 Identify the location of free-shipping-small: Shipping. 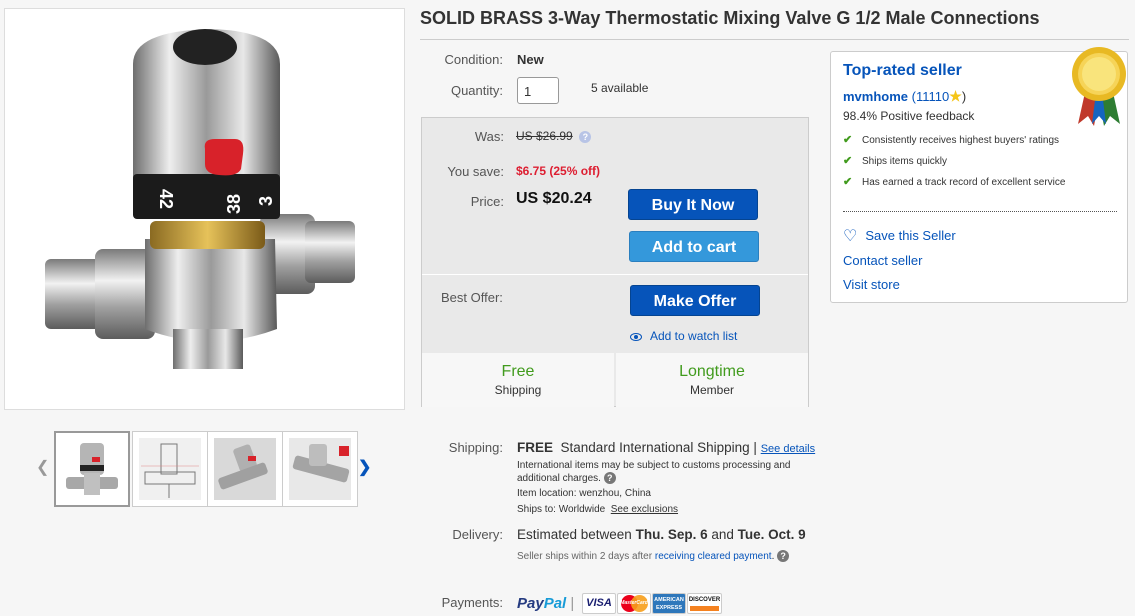
(518, 390).